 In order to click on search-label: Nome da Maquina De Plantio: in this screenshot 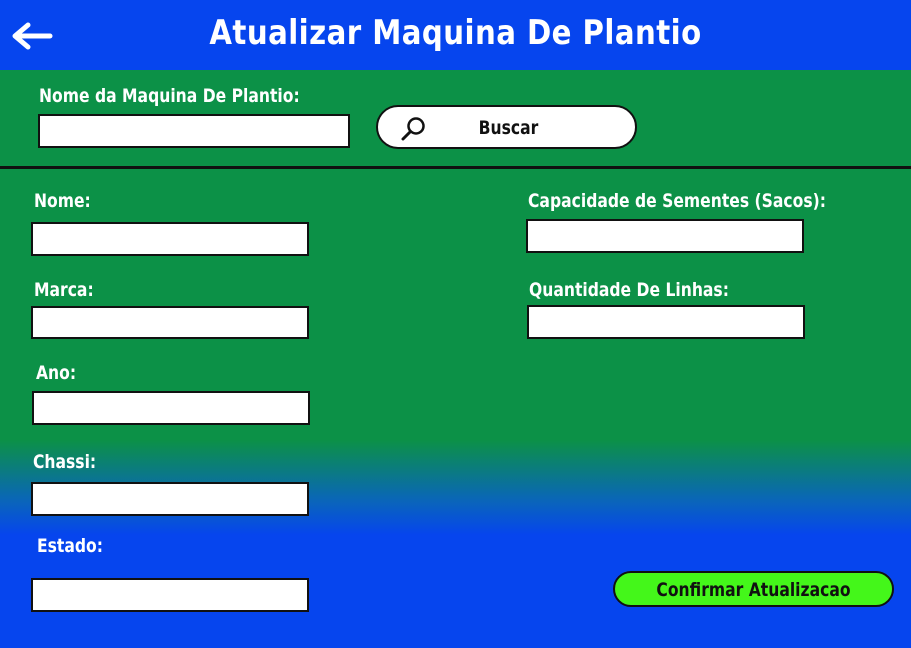, I will do `click(169, 96)`.